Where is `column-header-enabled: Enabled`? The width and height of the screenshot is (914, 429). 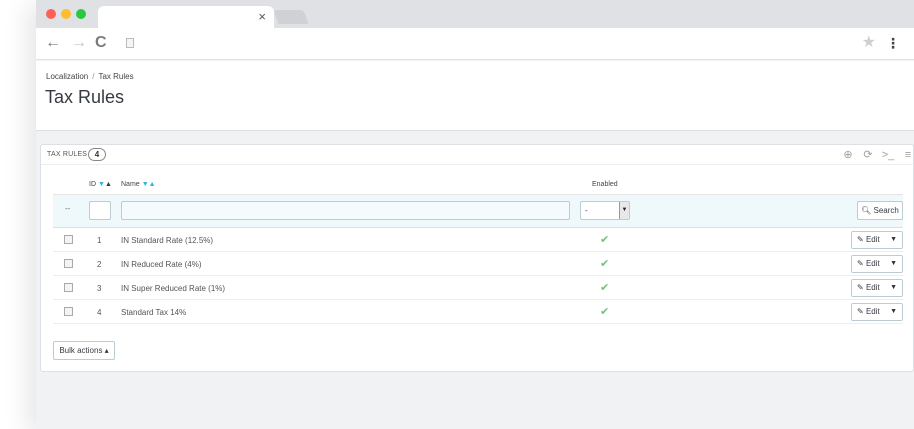
column-header-enabled: Enabled is located at coordinates (605, 184).